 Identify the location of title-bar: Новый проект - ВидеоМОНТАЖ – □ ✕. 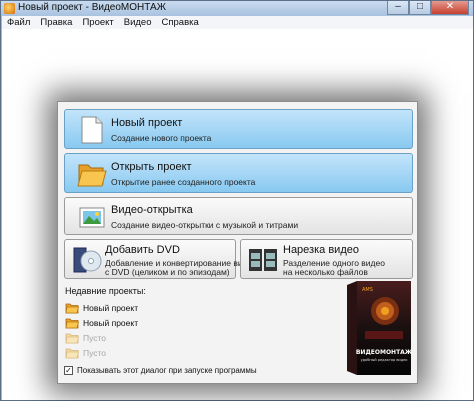
(237, 8).